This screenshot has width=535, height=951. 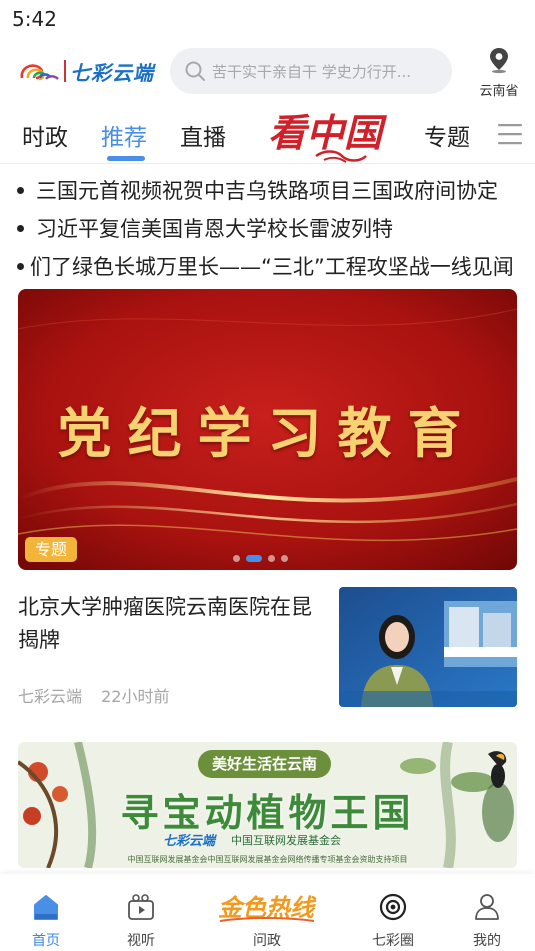 What do you see at coordinates (487, 941) in the screenshot?
I see `nav-mine-label: 我的` at bounding box center [487, 941].